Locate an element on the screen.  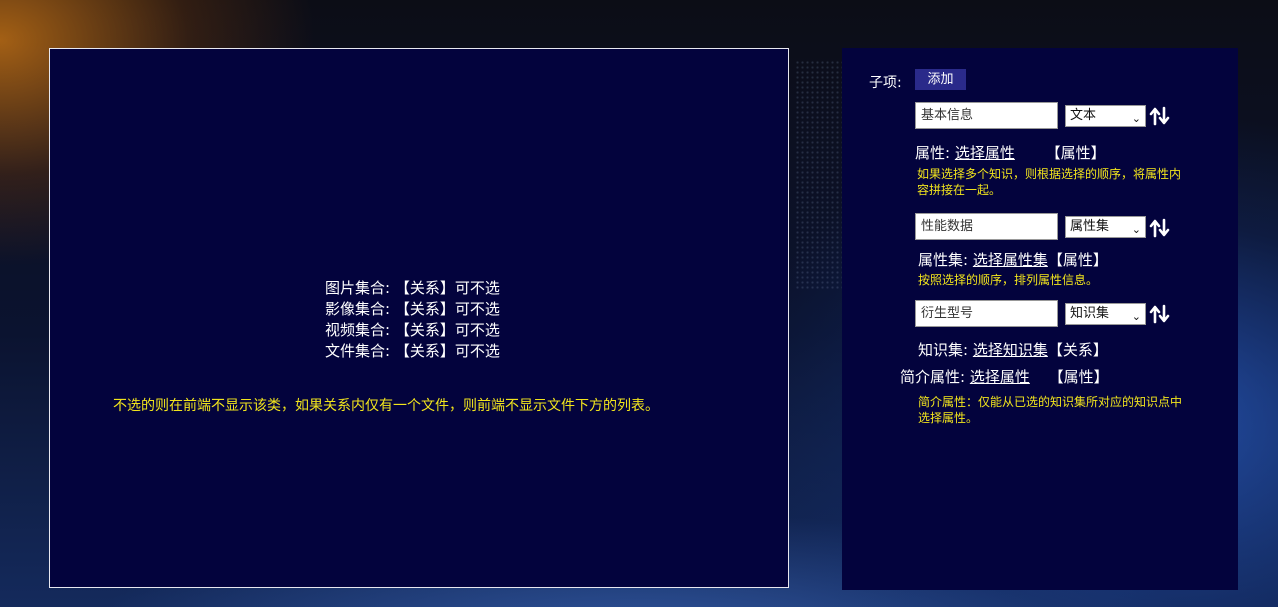
select-value: 知识集 is located at coordinates (1090, 313).